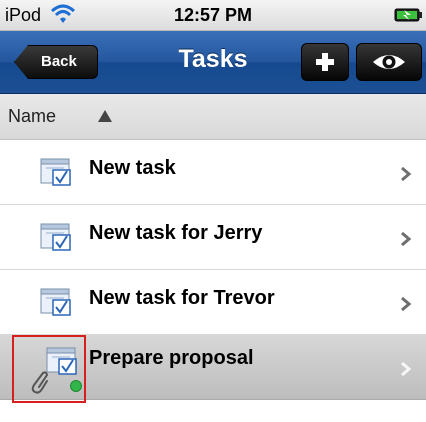  Describe the element at coordinates (171, 358) in the screenshot. I see `task-name: Prepare proposal` at that location.